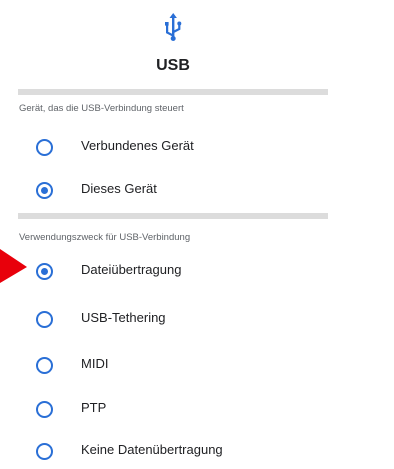 Image resolution: width=394 pixels, height=469 pixels. I want to click on option-label: USB-Tethering, so click(123, 317).